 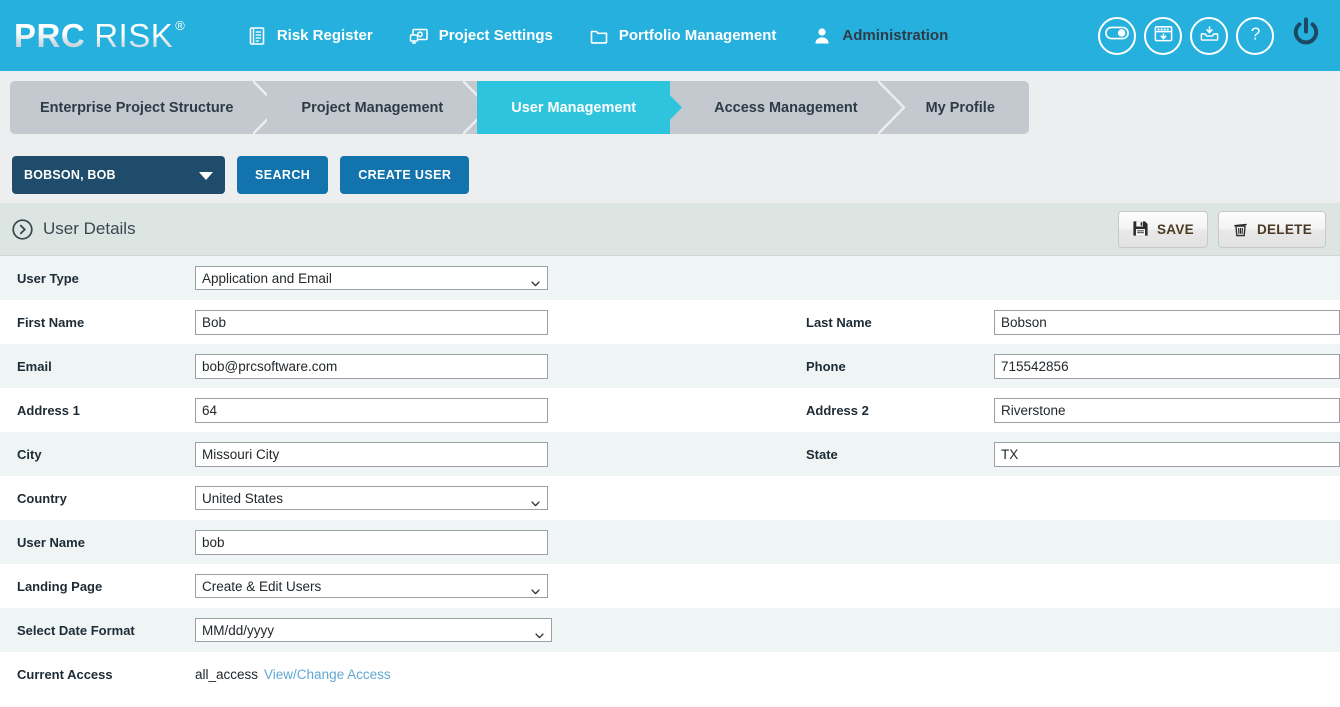 What do you see at coordinates (371, 542) in the screenshot?
I see `user-name-input` at bounding box center [371, 542].